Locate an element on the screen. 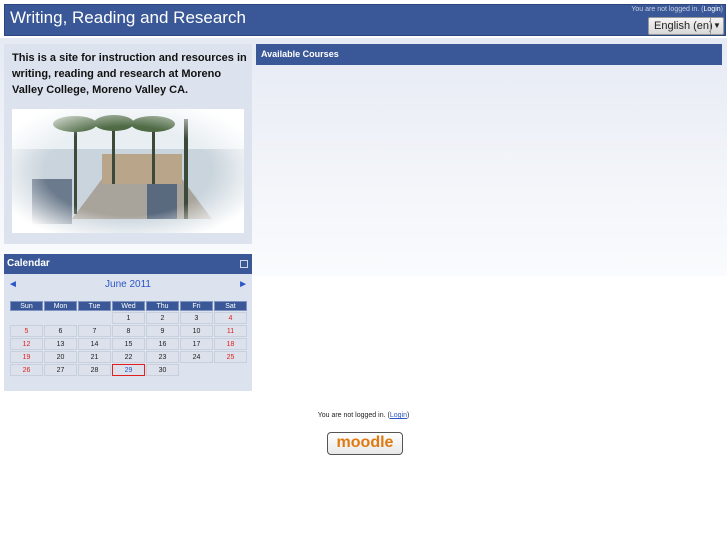 This screenshot has height=545, width=727. calendar-day: 19 is located at coordinates (26, 357).